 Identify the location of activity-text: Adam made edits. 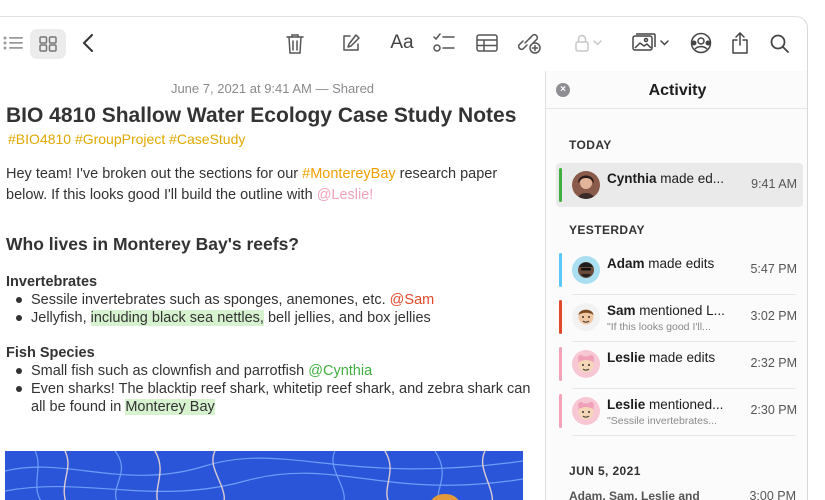
(661, 263).